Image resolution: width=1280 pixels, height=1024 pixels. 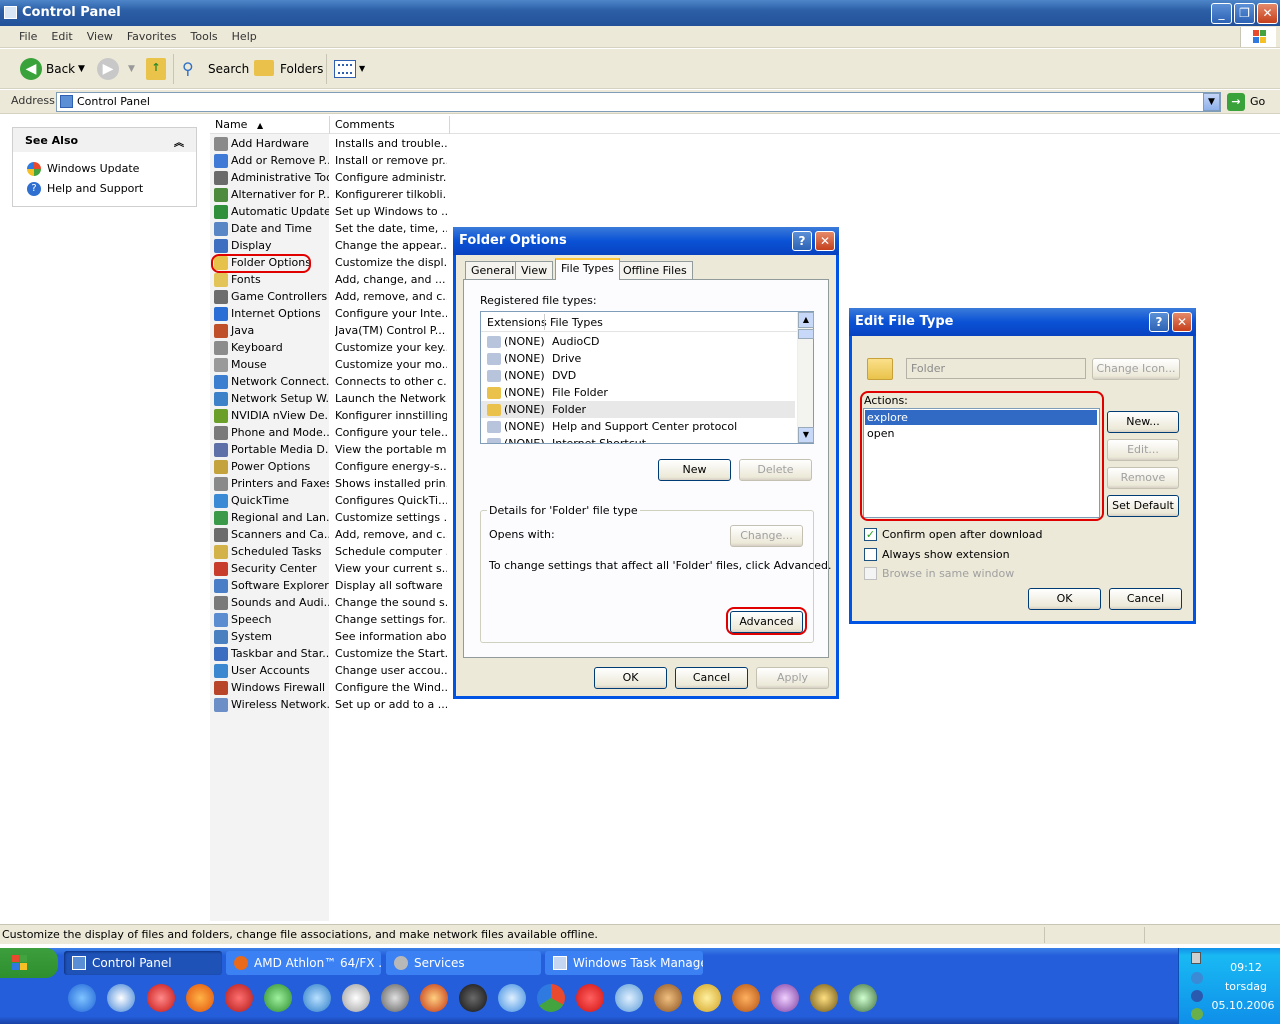 I want to click on confirm-open-checkbox: ✓, so click(x=870, y=534).